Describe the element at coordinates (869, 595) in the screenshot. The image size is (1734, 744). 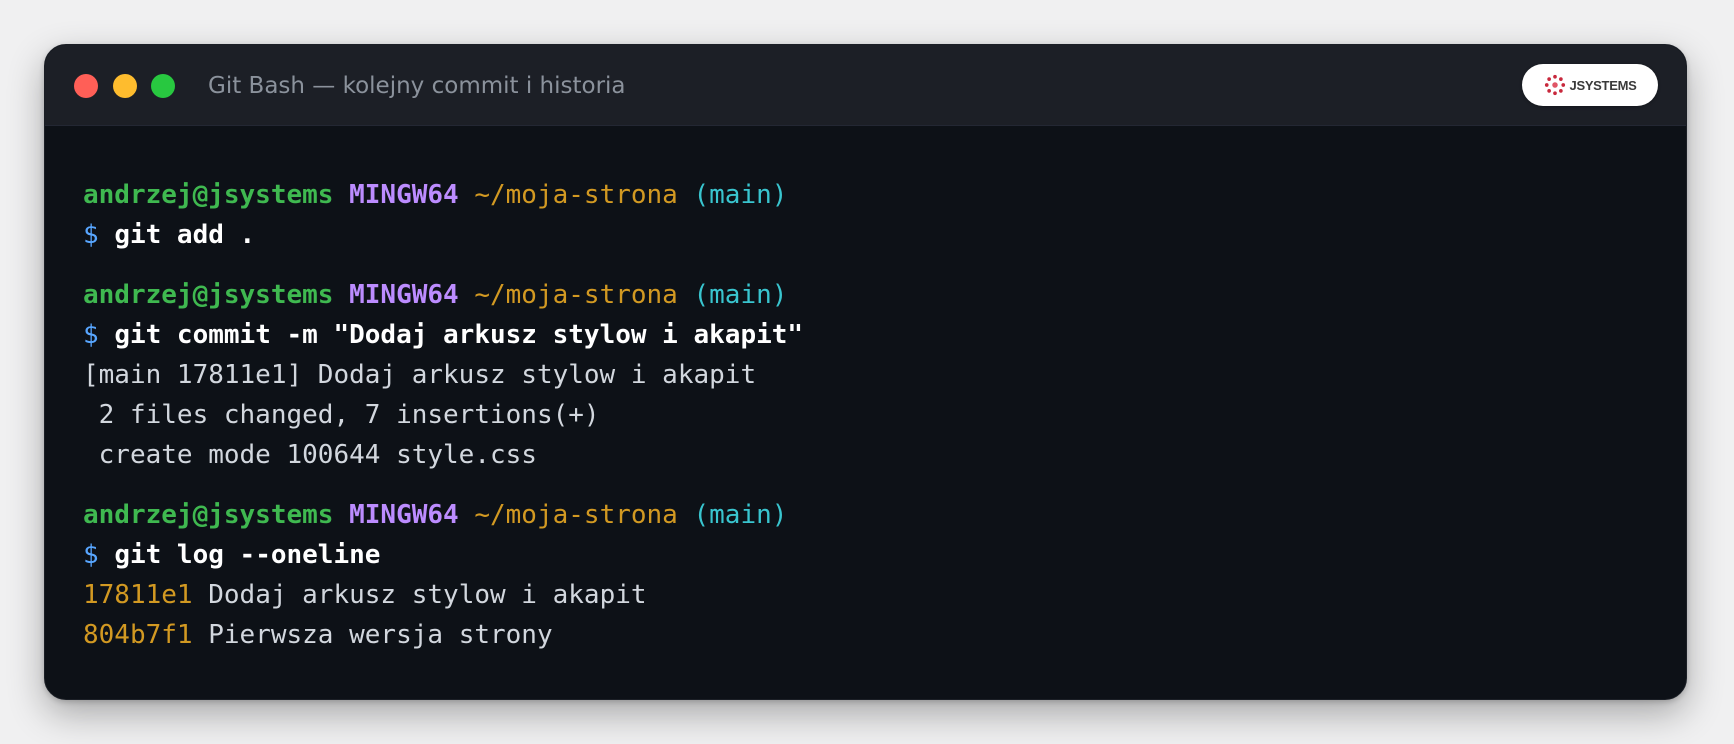
I see `log-entry: 17811e1 Dodaj arkusz stylow i akapit` at that location.